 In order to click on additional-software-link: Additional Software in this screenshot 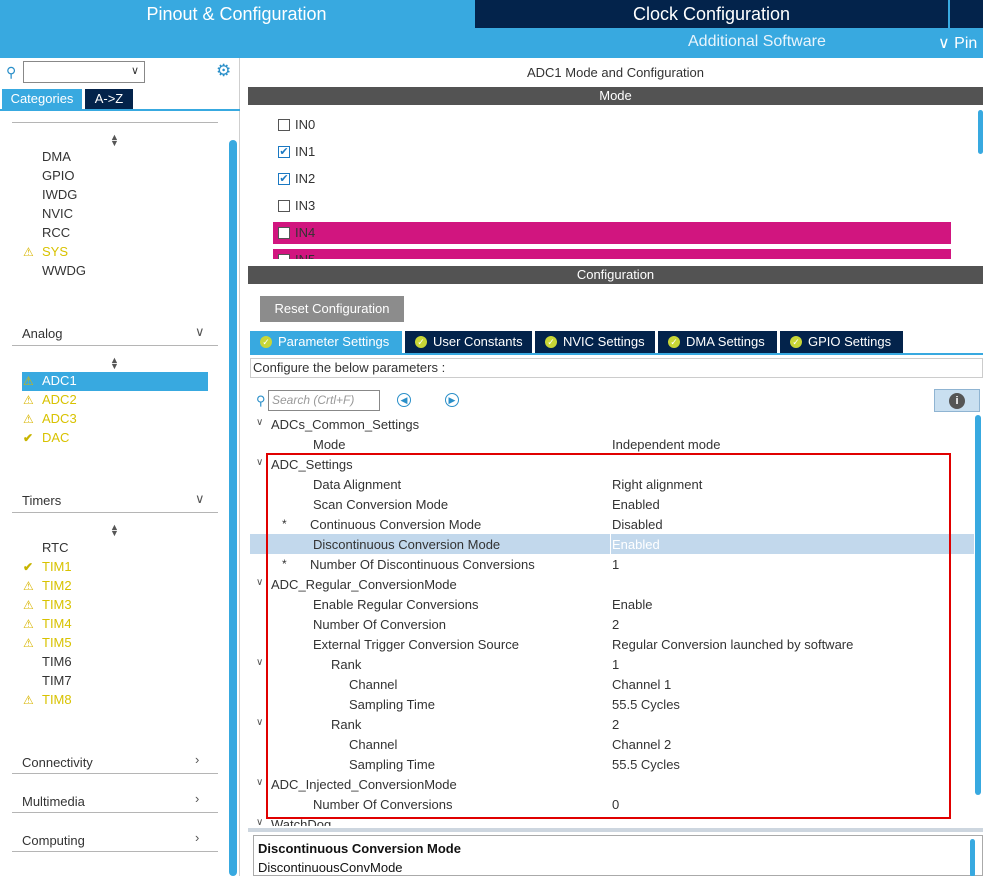, I will do `click(757, 42)`.